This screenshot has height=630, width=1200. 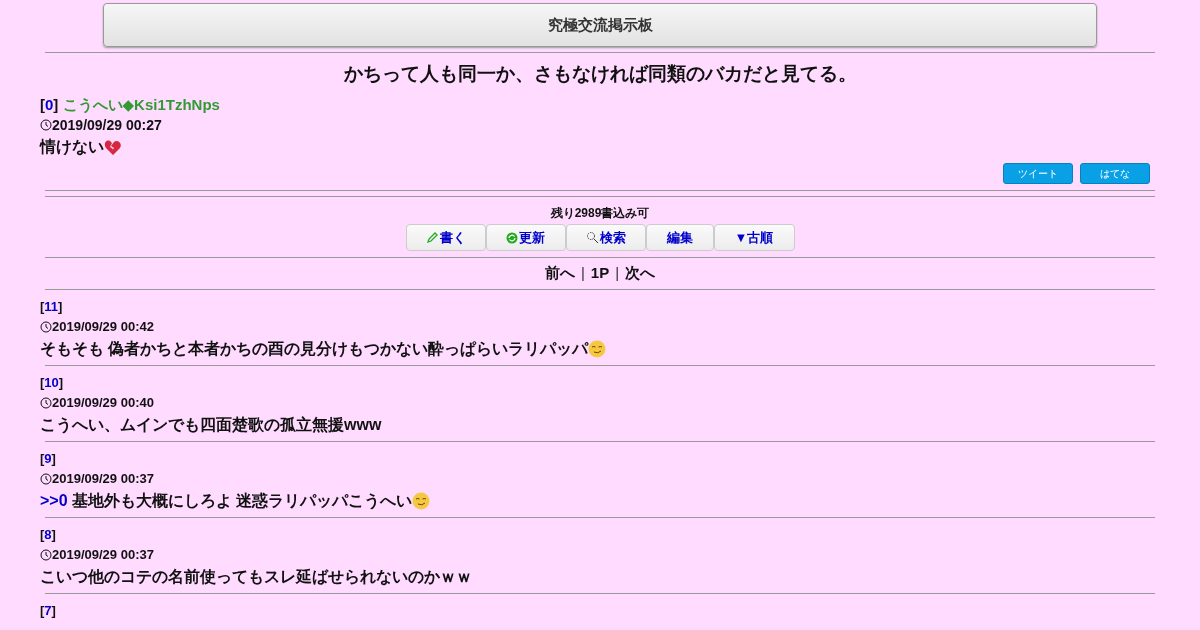 What do you see at coordinates (52, 382) in the screenshot?
I see `post-number: [10]` at bounding box center [52, 382].